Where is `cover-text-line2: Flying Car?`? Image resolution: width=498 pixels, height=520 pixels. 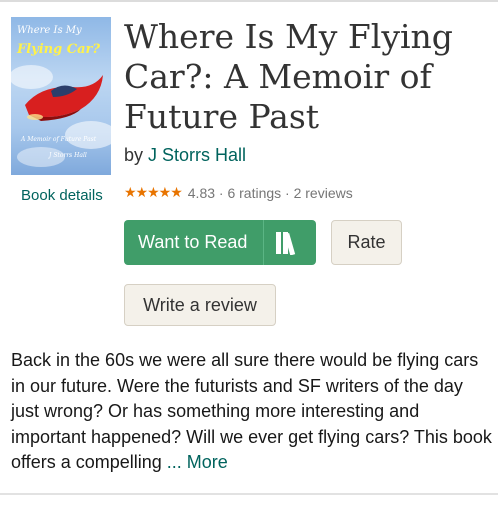
cover-text-line2: Flying Car? is located at coordinates (58, 49).